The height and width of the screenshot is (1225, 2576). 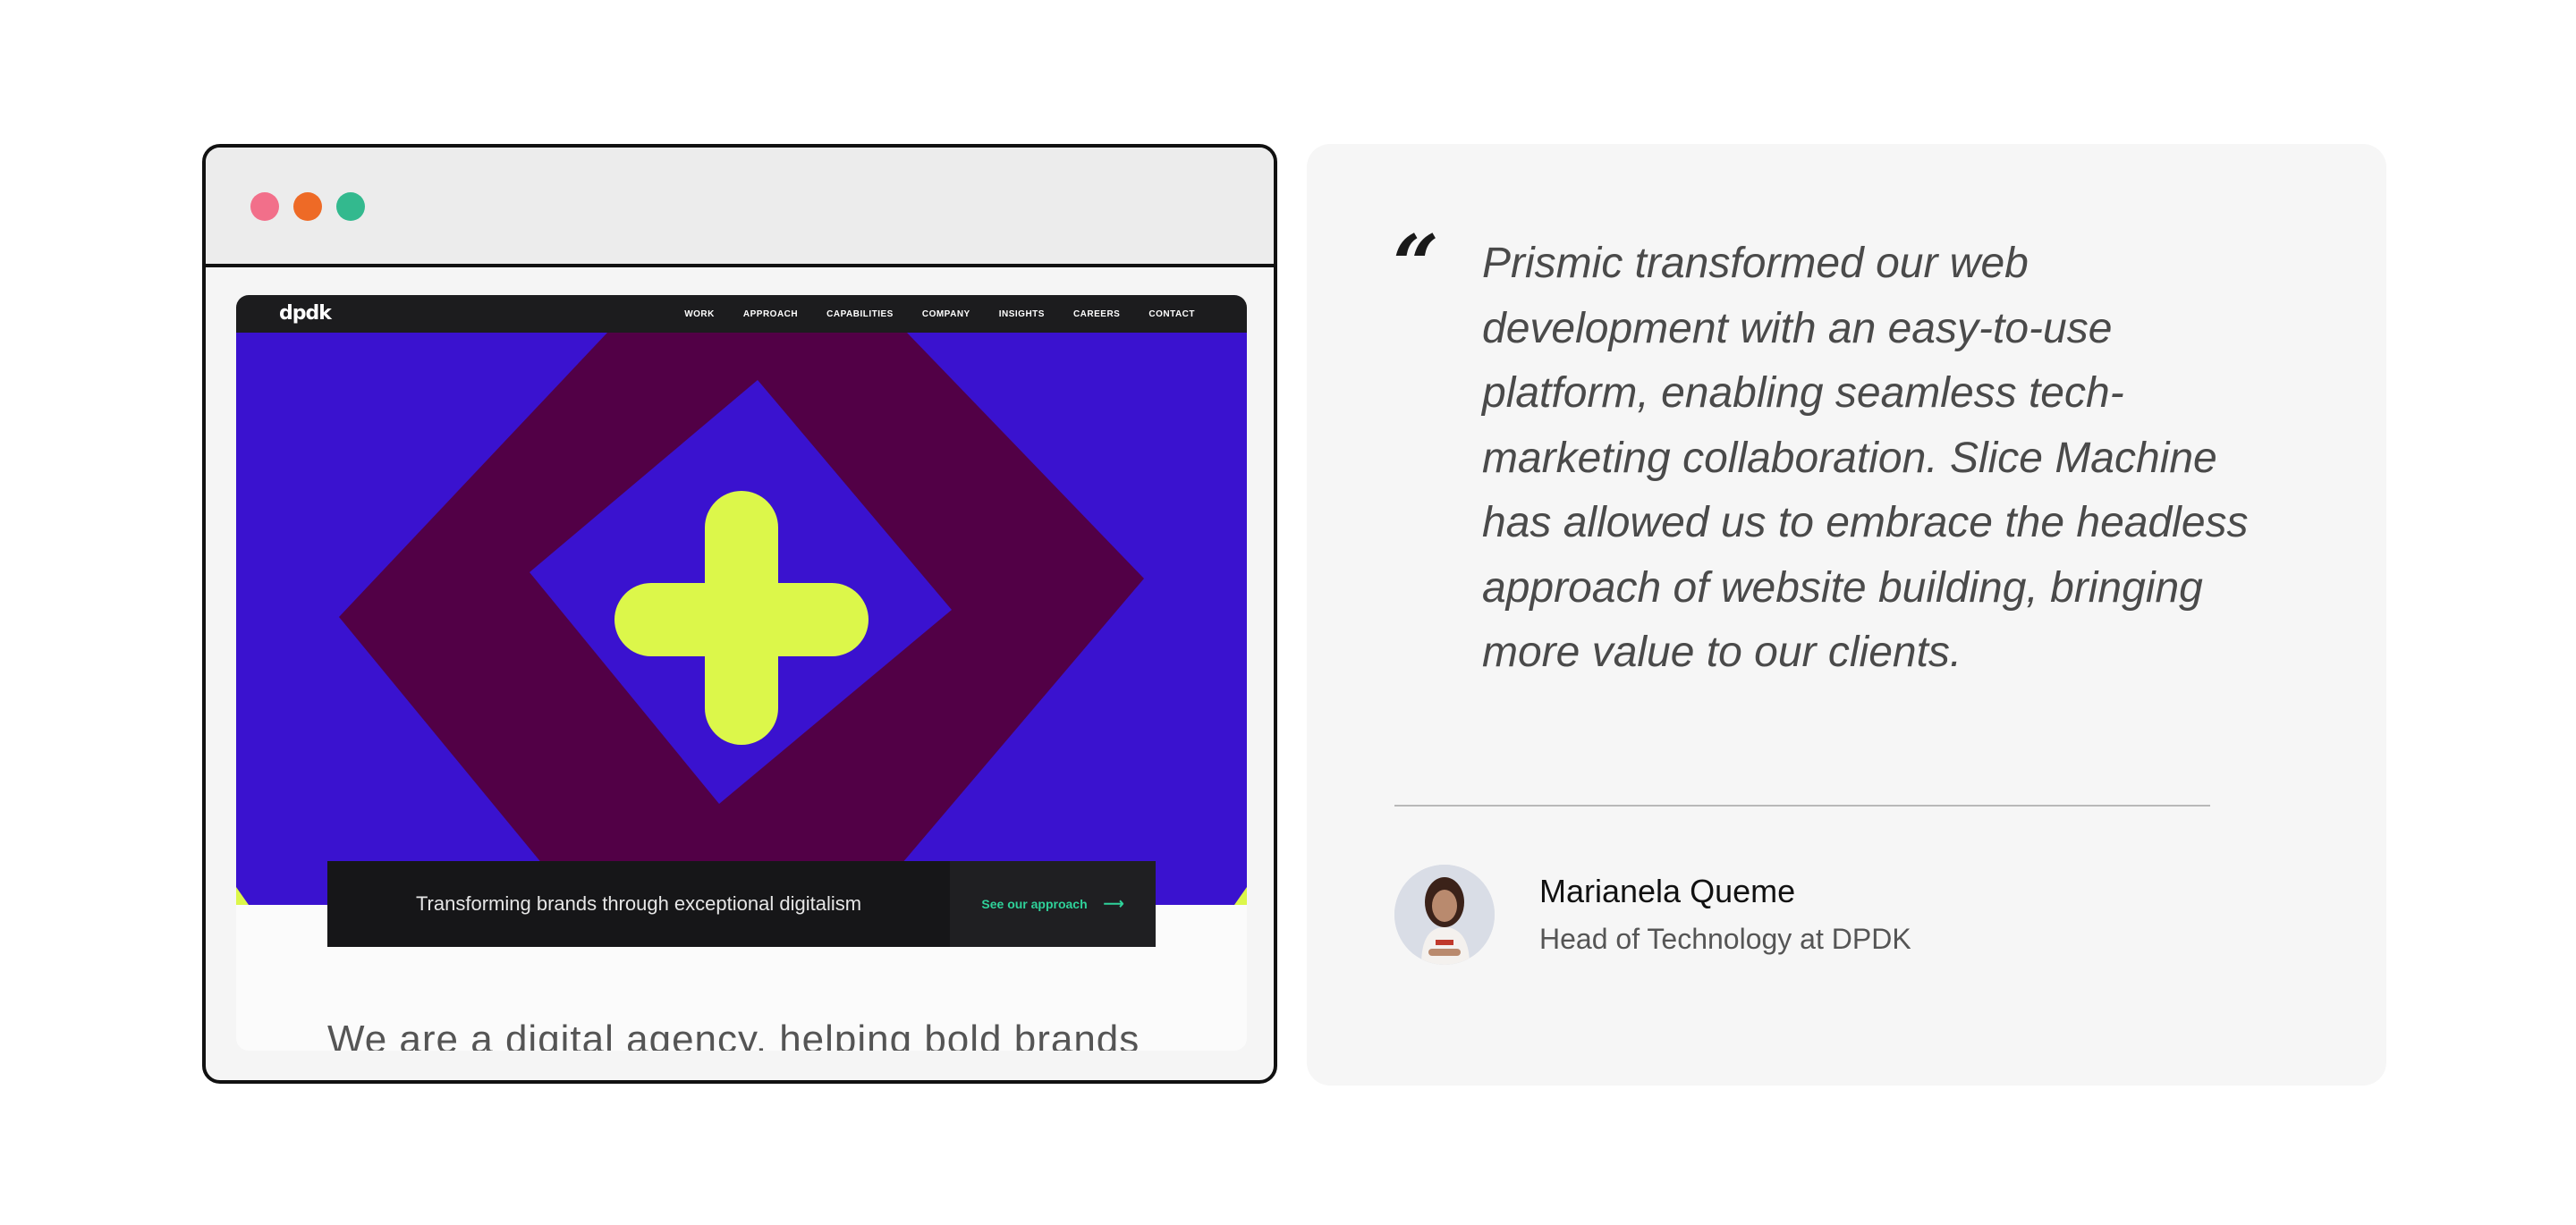 What do you see at coordinates (1416, 264) in the screenshot?
I see `quote-mark-icon: “` at bounding box center [1416, 264].